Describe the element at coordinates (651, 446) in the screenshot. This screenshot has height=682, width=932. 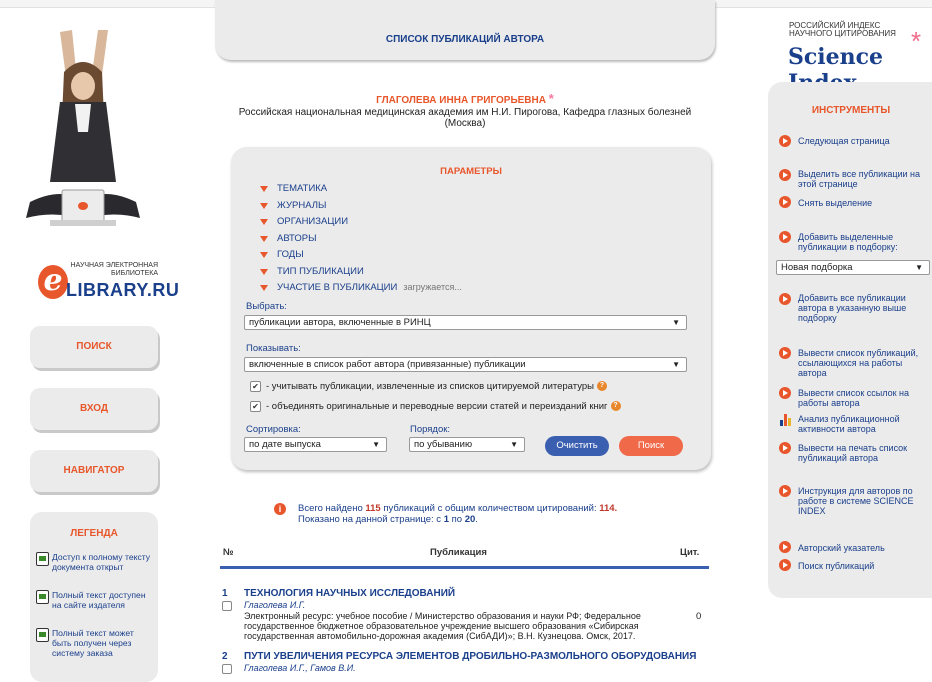
I see `search-button: Поиск` at that location.